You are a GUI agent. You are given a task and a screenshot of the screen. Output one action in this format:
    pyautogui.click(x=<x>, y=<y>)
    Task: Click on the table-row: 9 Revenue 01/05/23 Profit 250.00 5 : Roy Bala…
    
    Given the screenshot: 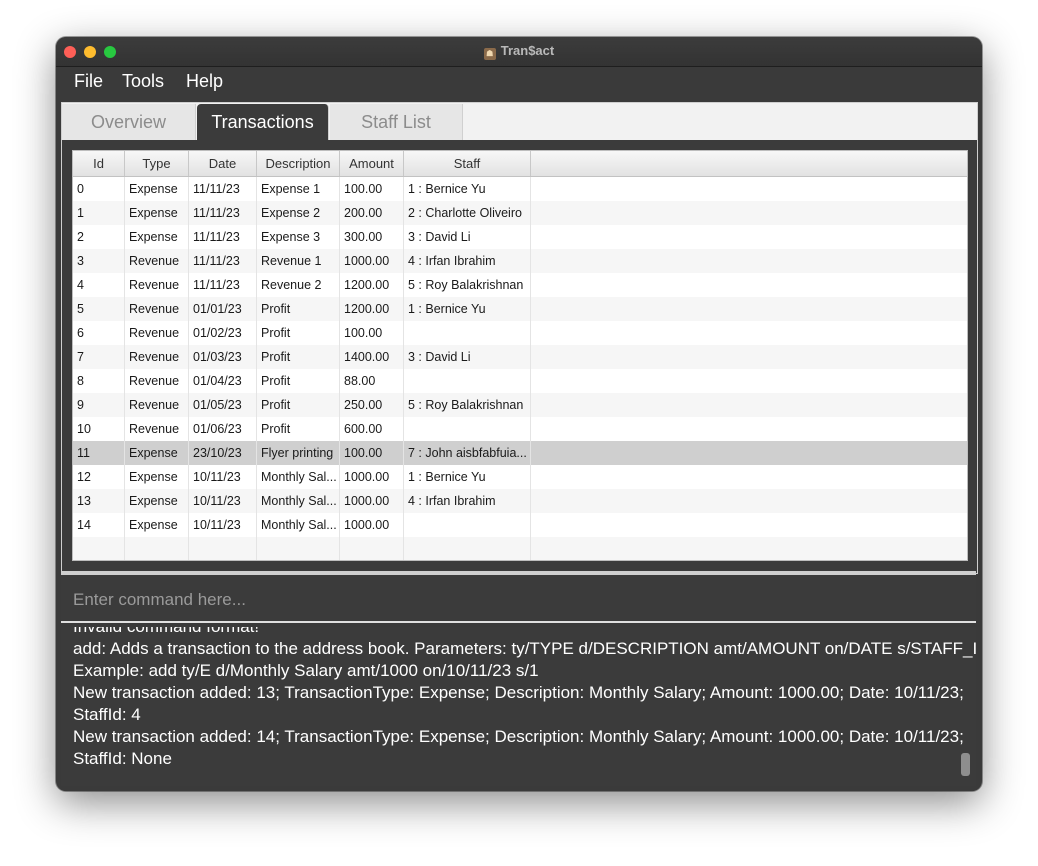 What is the action you would take?
    pyautogui.click(x=520, y=405)
    